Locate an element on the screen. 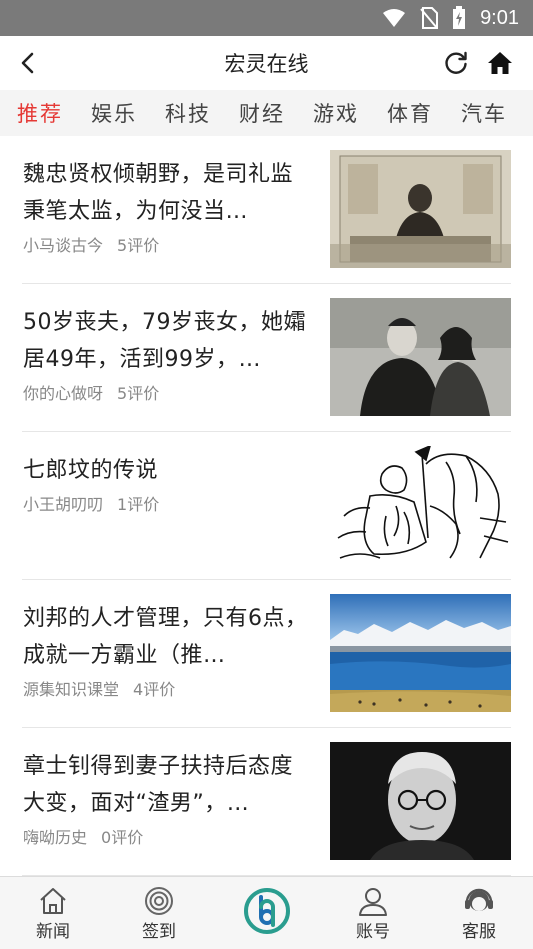 The image size is (533, 949). tab-games: 游戏 is located at coordinates (336, 113).